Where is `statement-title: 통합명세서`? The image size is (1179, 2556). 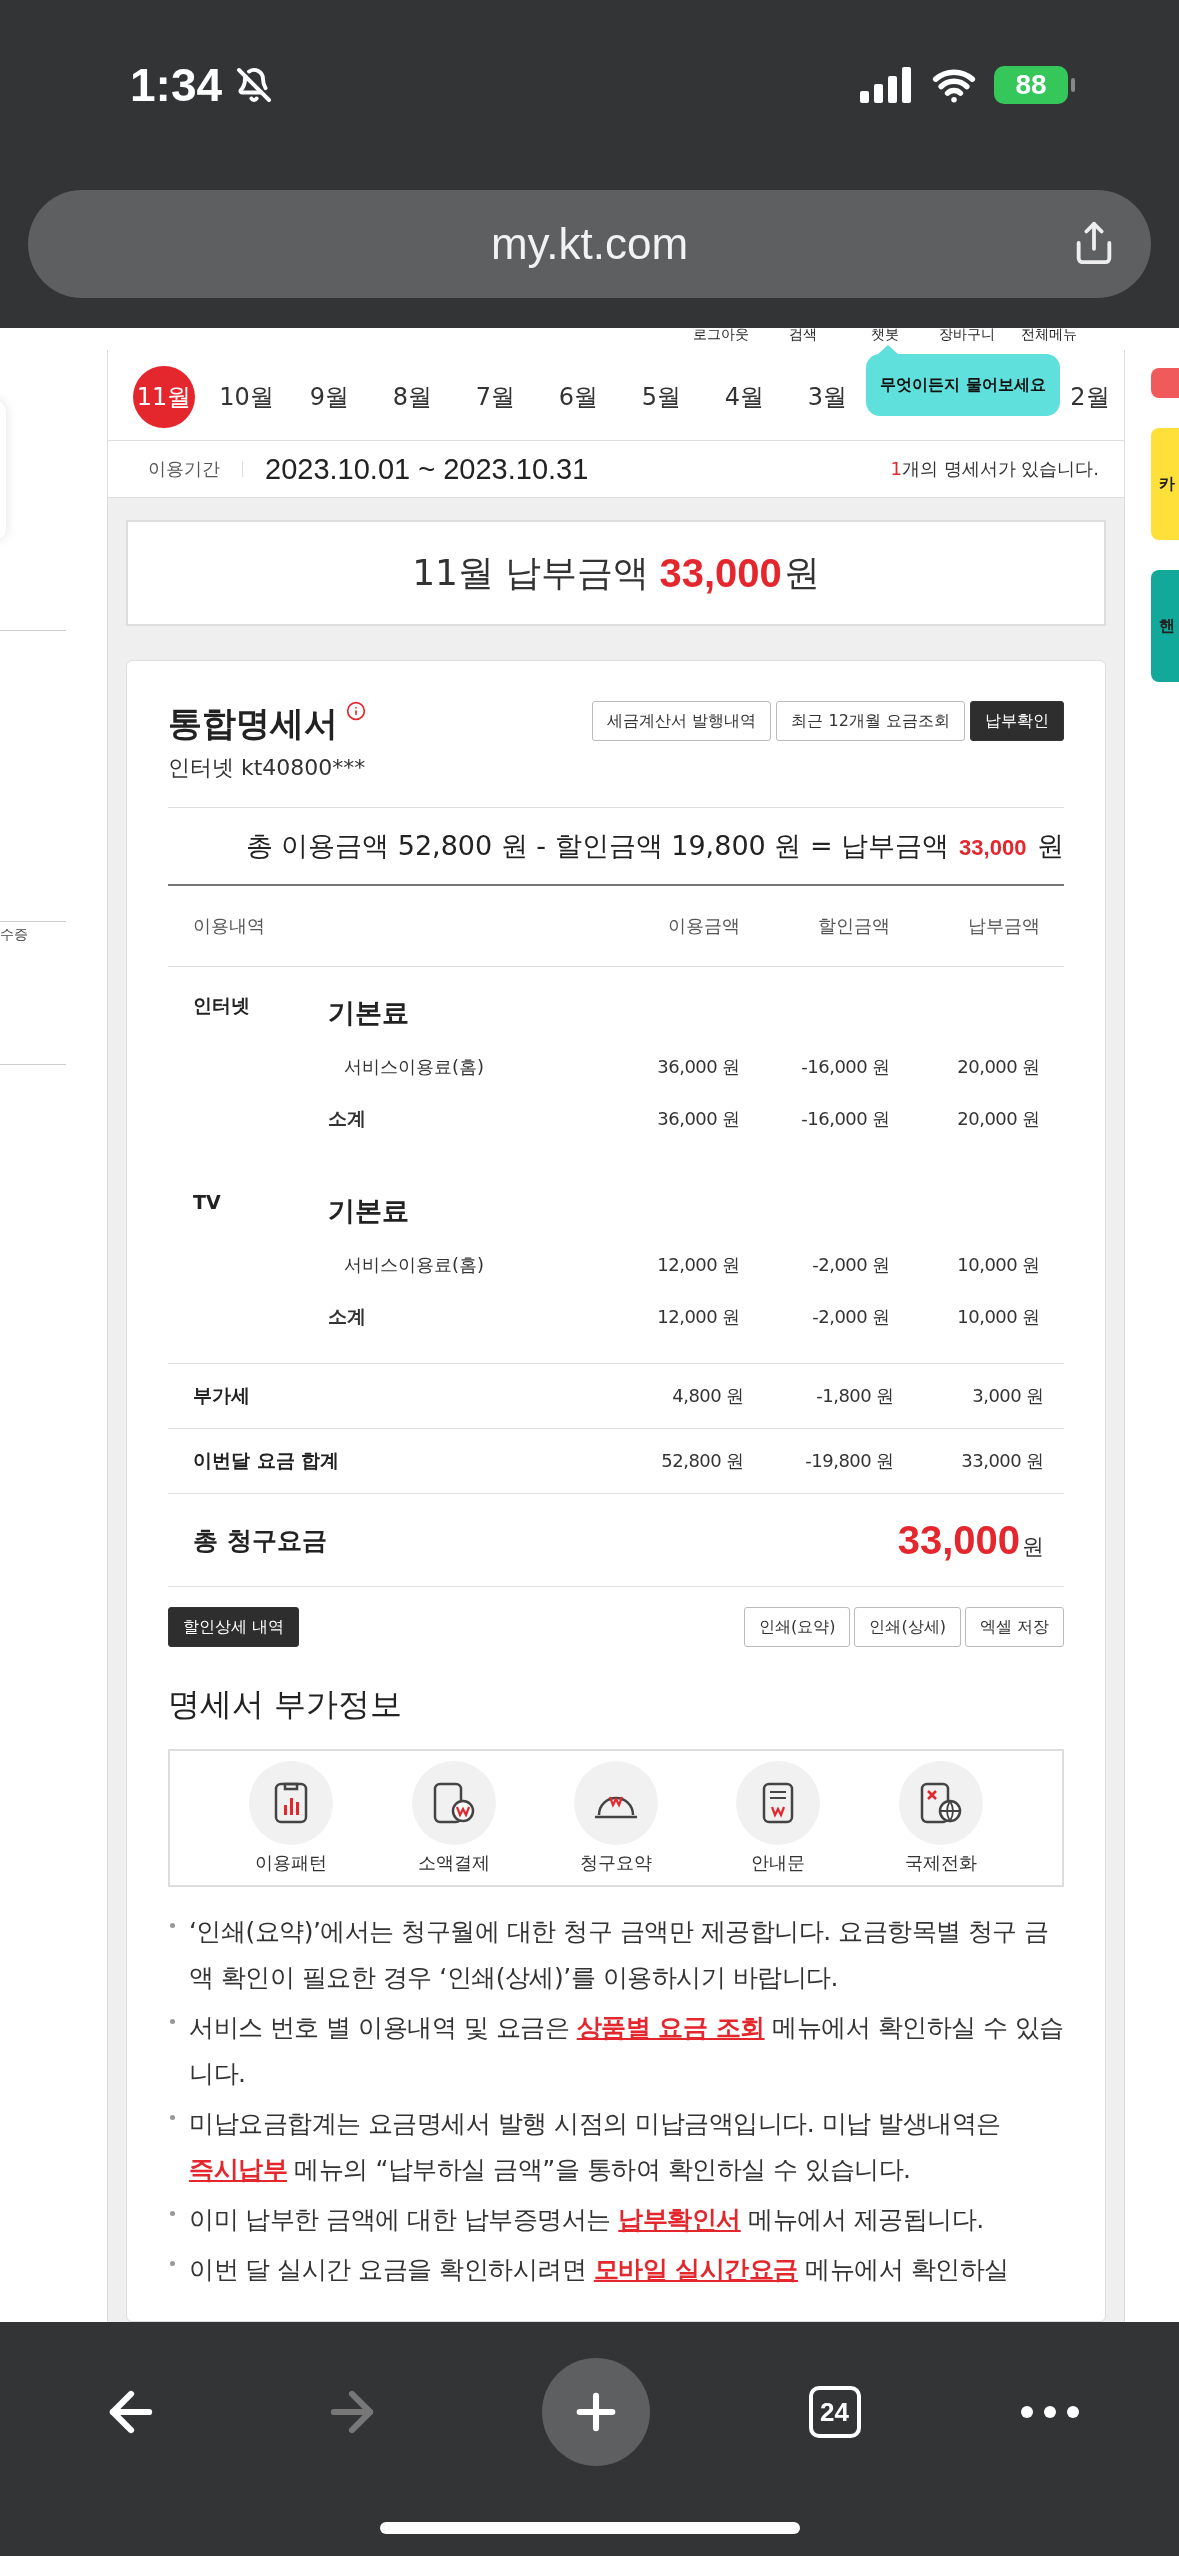 statement-title: 통합명세서 is located at coordinates (253, 723).